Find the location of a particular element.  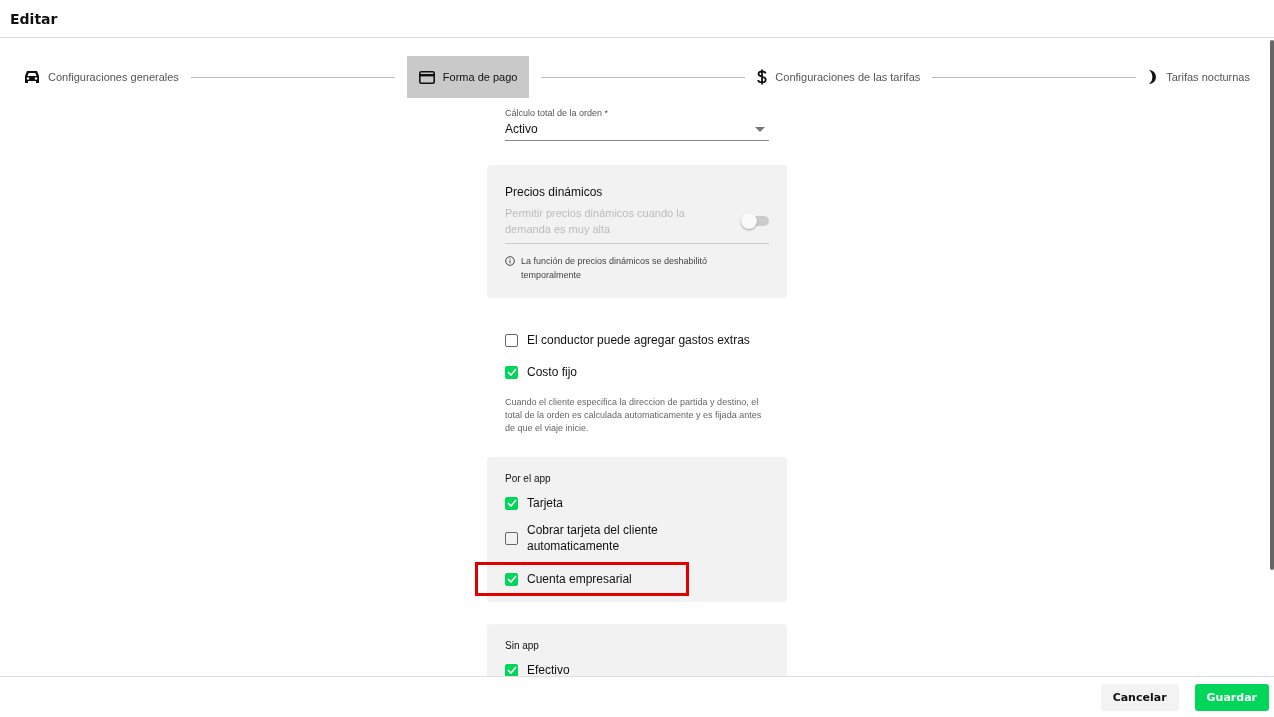

info-note: La función de precios dinámicos se deshabilitó temporalmente is located at coordinates (615, 268).